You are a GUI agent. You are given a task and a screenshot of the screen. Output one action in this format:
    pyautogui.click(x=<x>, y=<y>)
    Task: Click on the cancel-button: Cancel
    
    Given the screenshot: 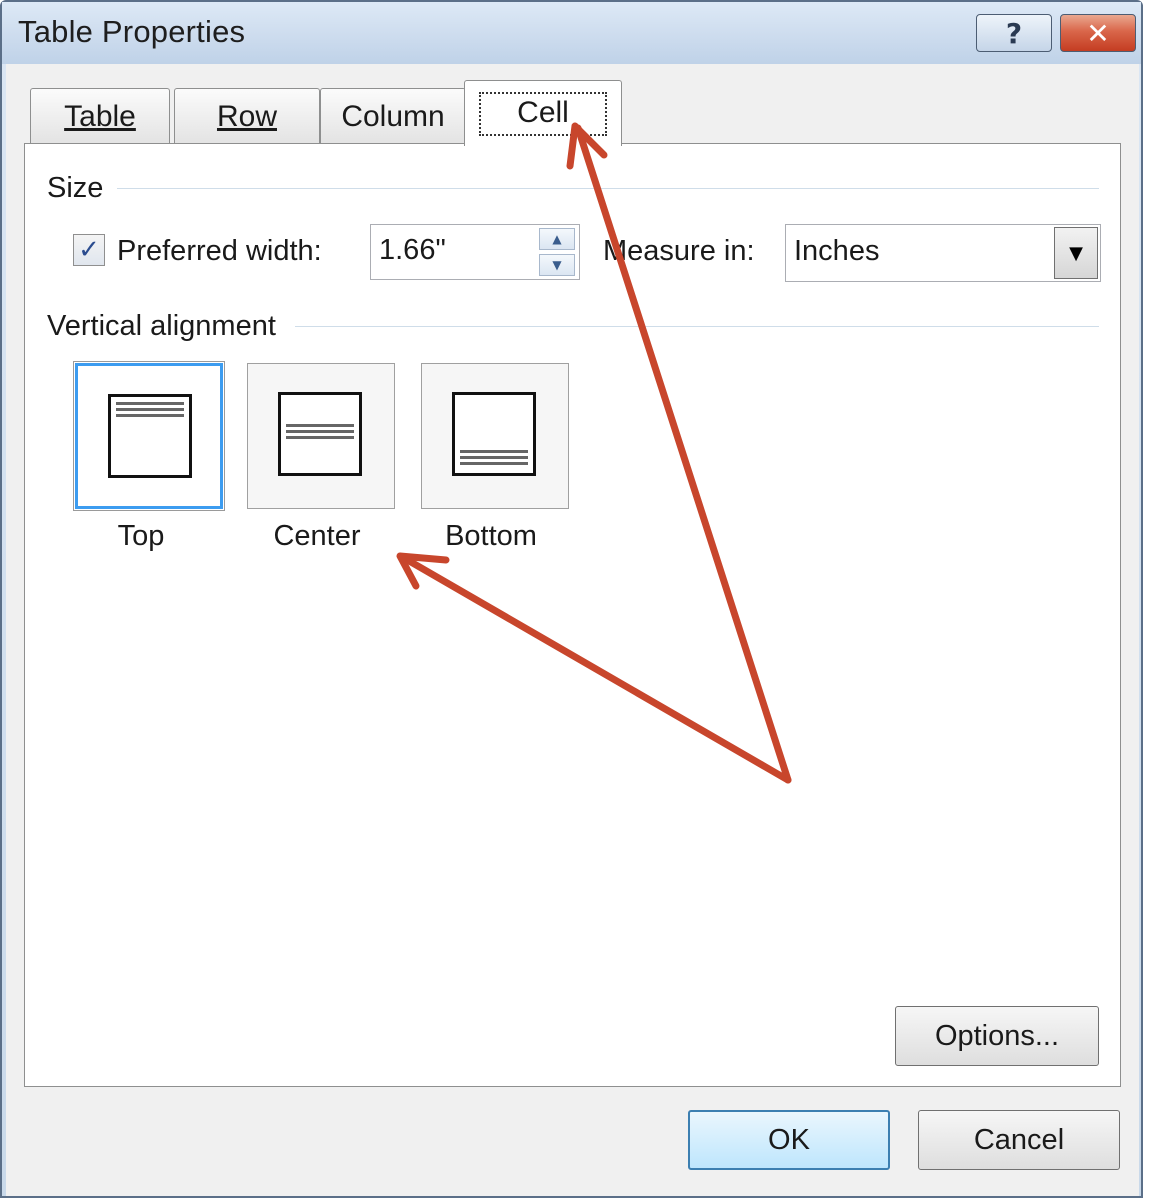 What is the action you would take?
    pyautogui.click(x=1019, y=1140)
    